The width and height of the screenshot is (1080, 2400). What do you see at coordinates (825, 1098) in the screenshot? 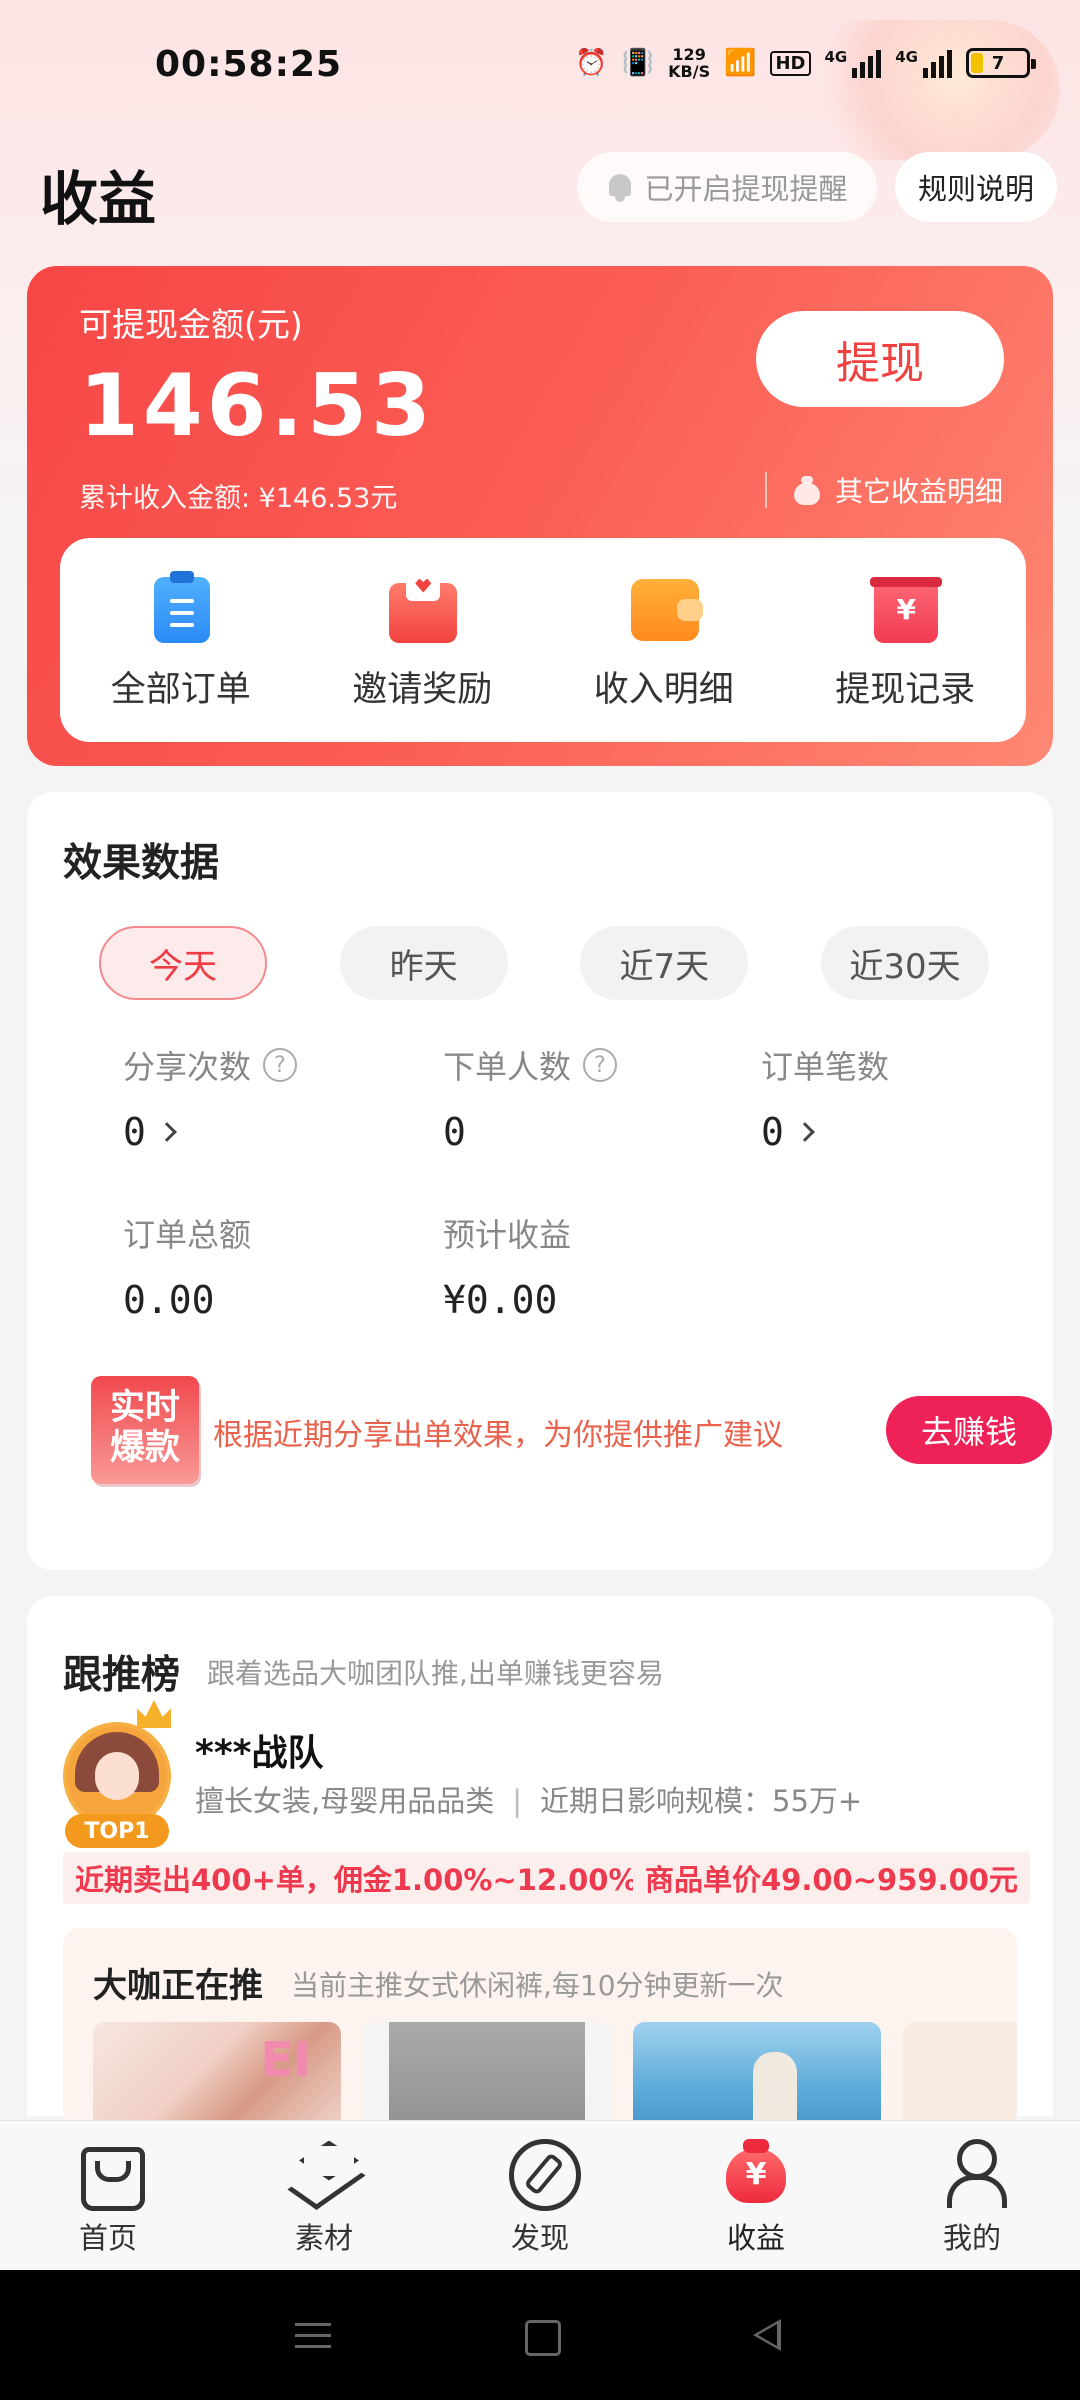
I see `metric-order-count: 订单笔数 0` at bounding box center [825, 1098].